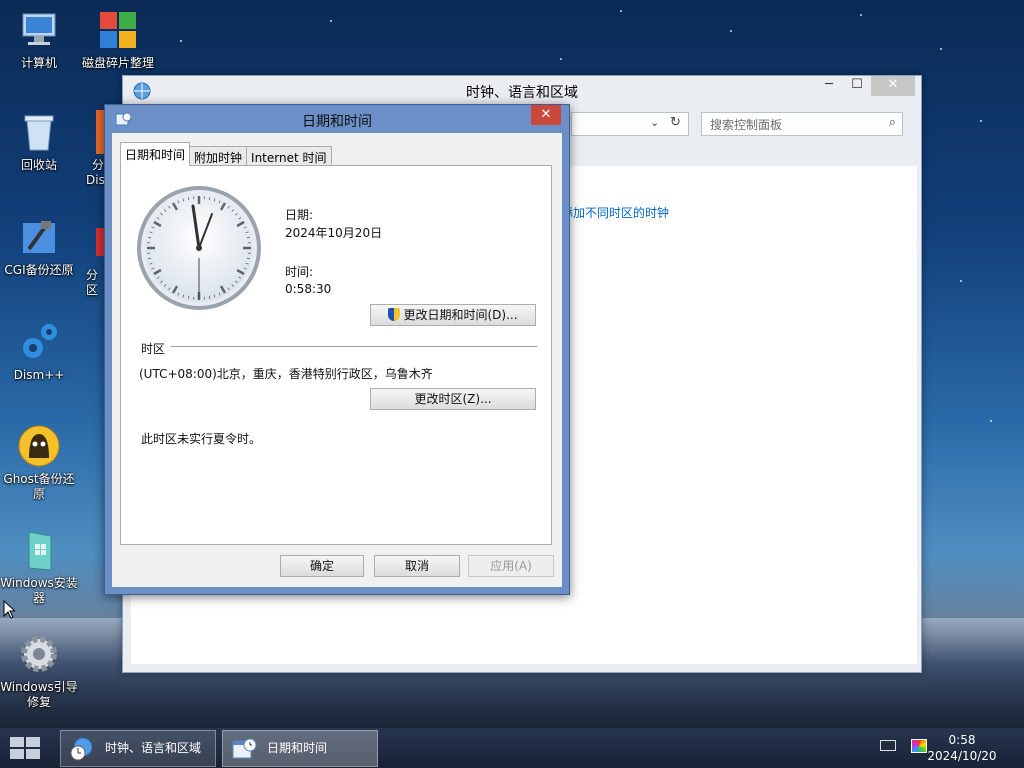 The width and height of the screenshot is (1024, 768). Describe the element at coordinates (17, 742) in the screenshot. I see `windows-logo-icon` at that location.